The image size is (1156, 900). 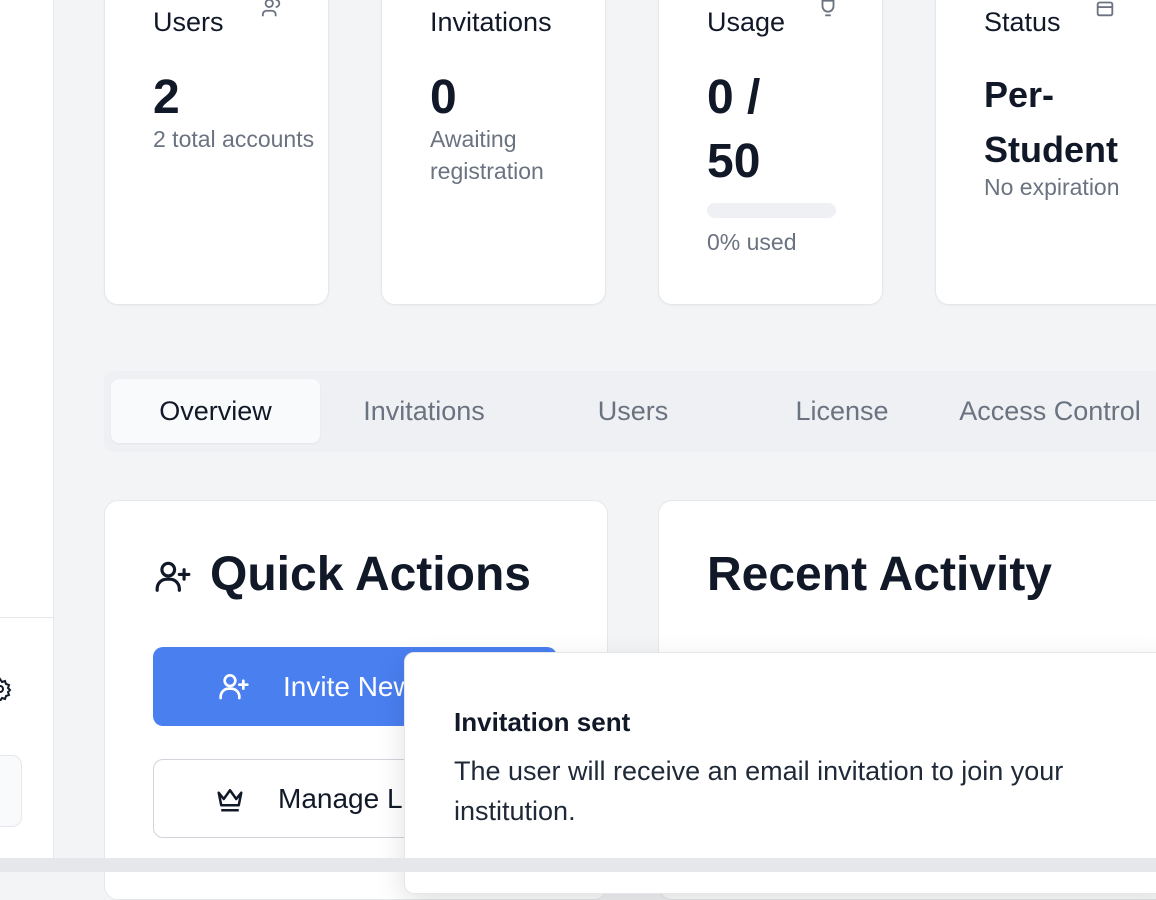 I want to click on stat-card-users: Users 2 2 total accounts, so click(x=216, y=152).